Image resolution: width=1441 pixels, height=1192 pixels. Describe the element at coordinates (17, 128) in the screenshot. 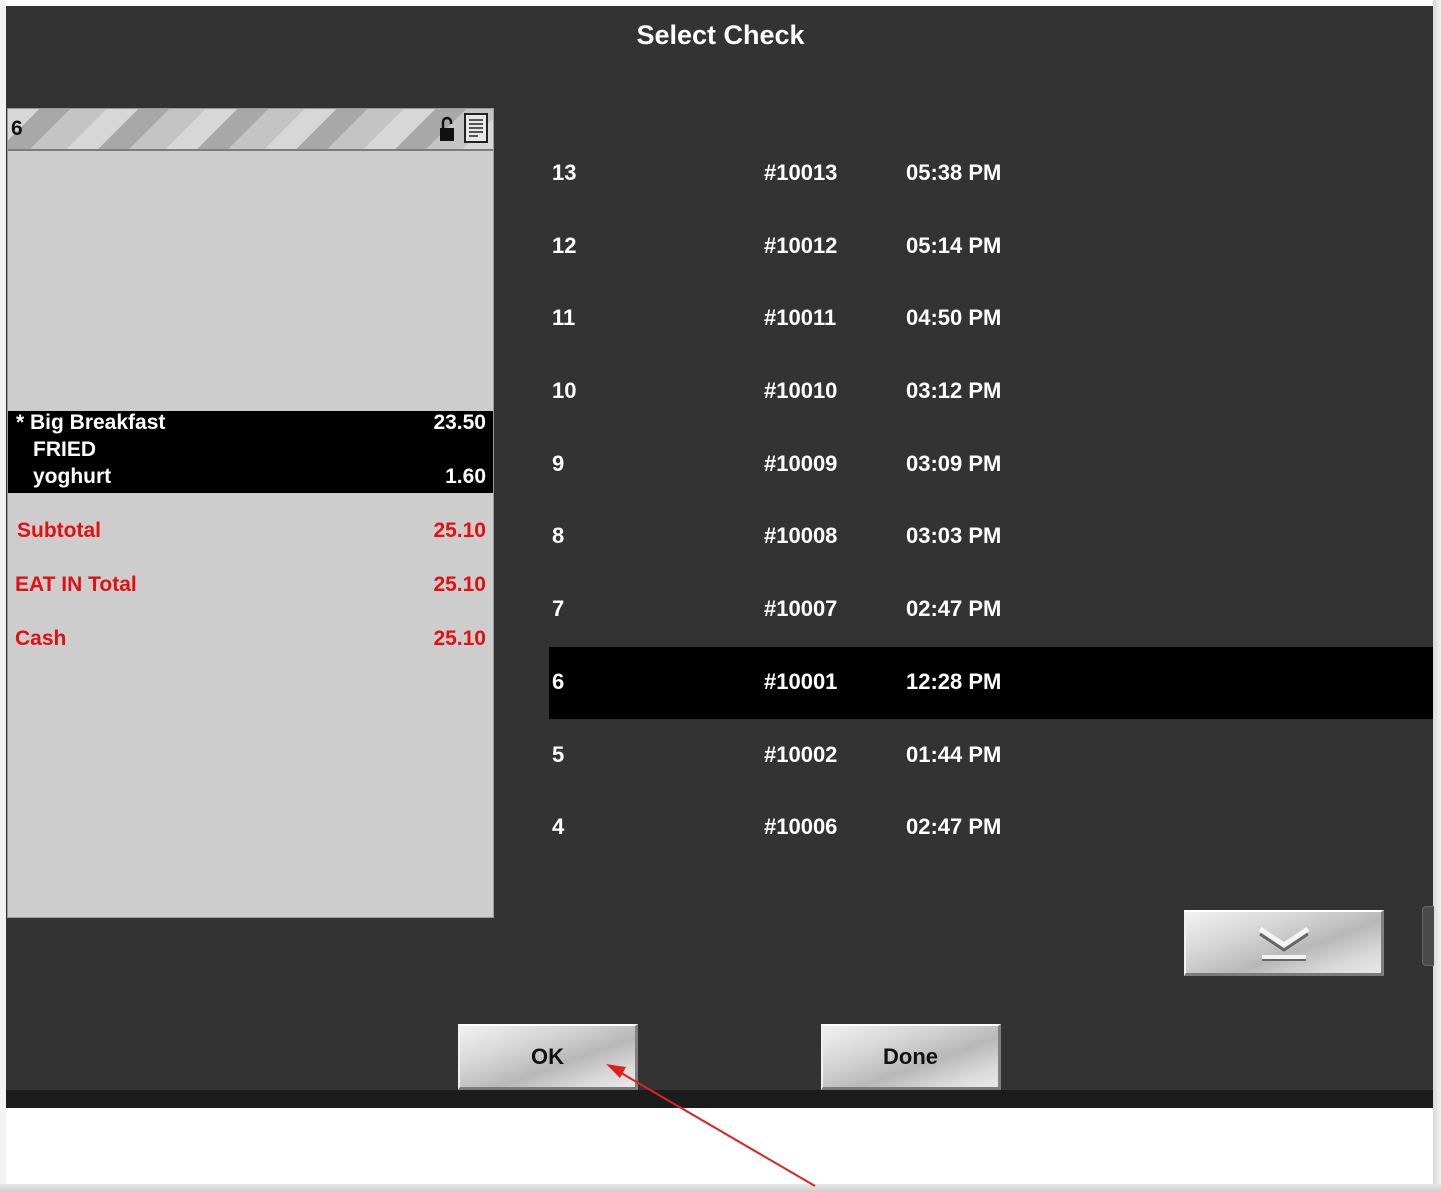

I see `check-preview-number: 6` at that location.